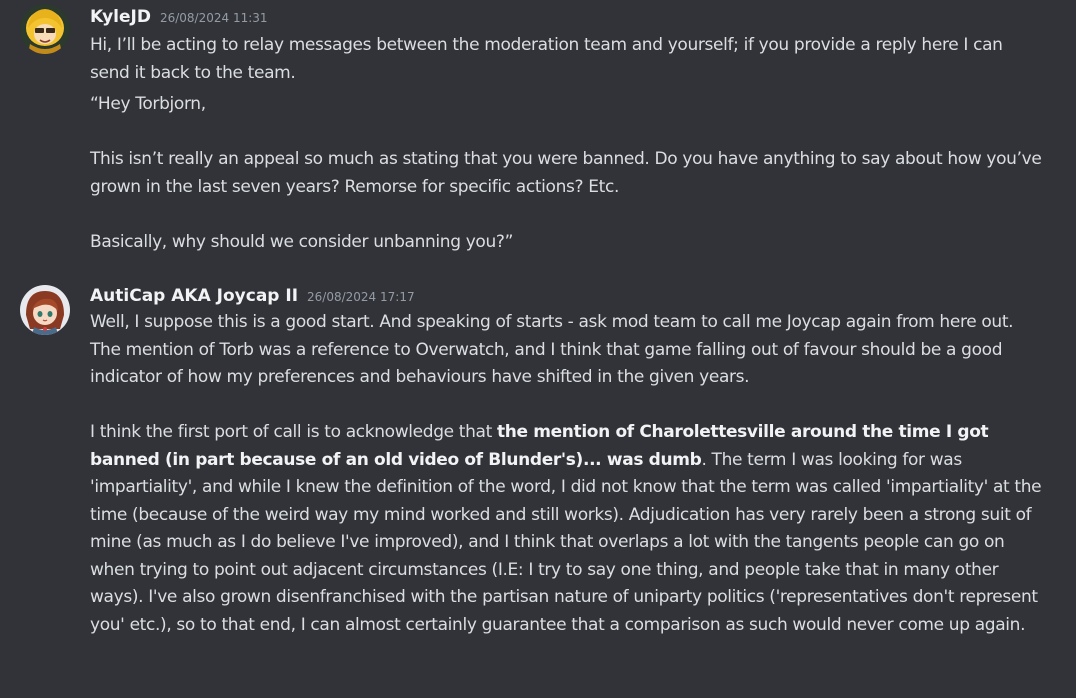 This screenshot has height=698, width=1076. Describe the element at coordinates (568, 17) in the screenshot. I see `message-header: KyleJD 26/08/2024 11:31` at that location.